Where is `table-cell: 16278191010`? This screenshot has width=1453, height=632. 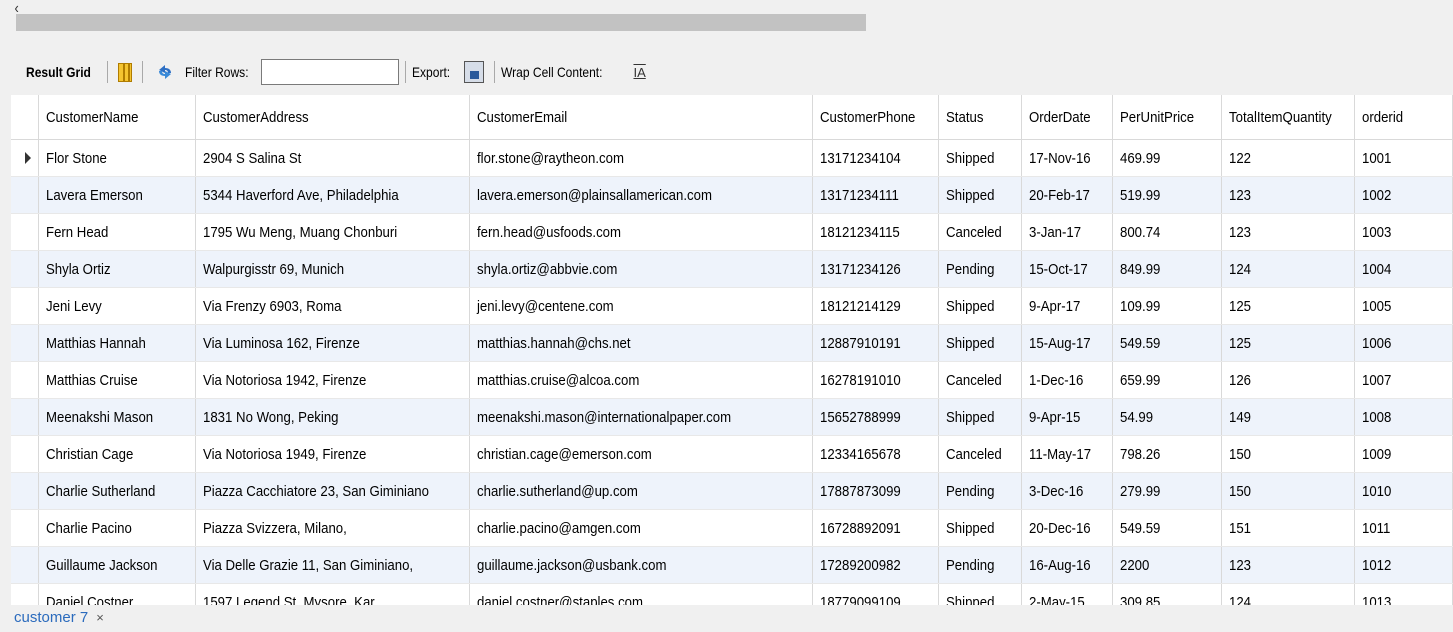 table-cell: 16278191010 is located at coordinates (876, 380).